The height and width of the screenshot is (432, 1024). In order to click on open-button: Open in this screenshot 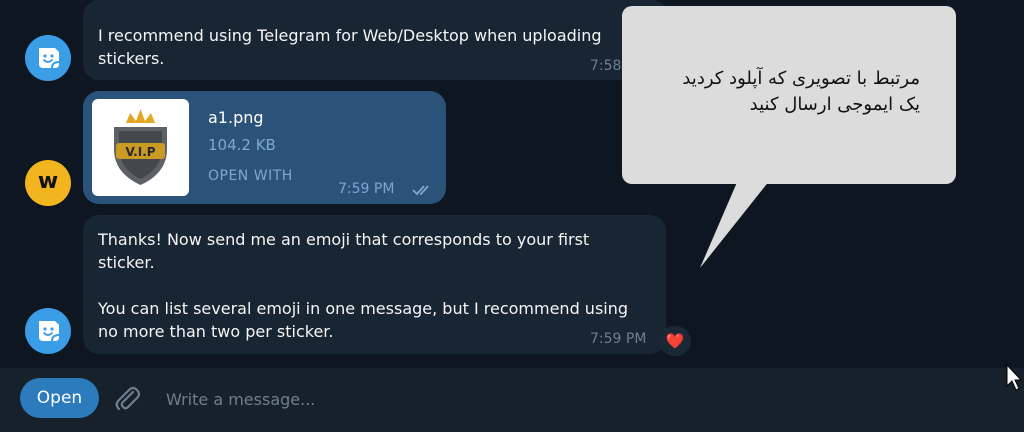, I will do `click(59, 398)`.